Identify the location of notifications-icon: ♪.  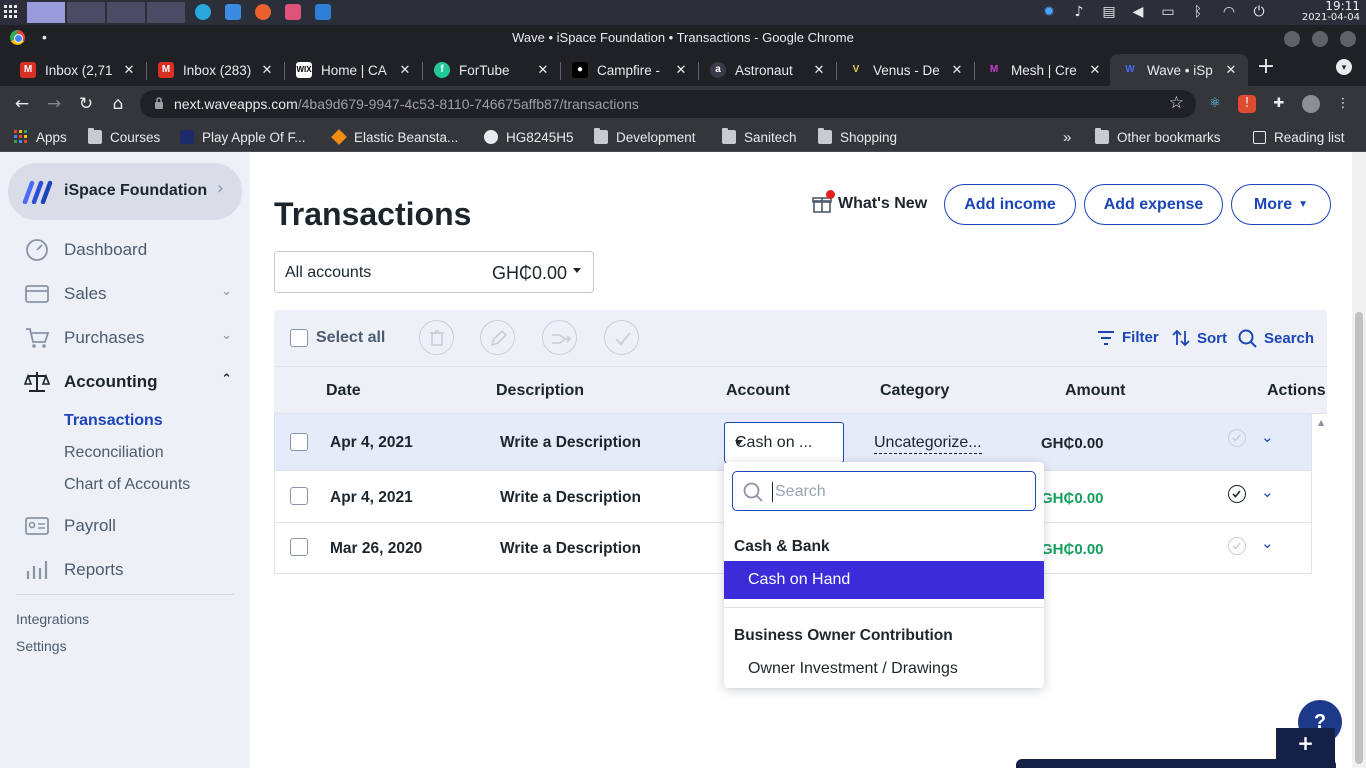
(1079, 12).